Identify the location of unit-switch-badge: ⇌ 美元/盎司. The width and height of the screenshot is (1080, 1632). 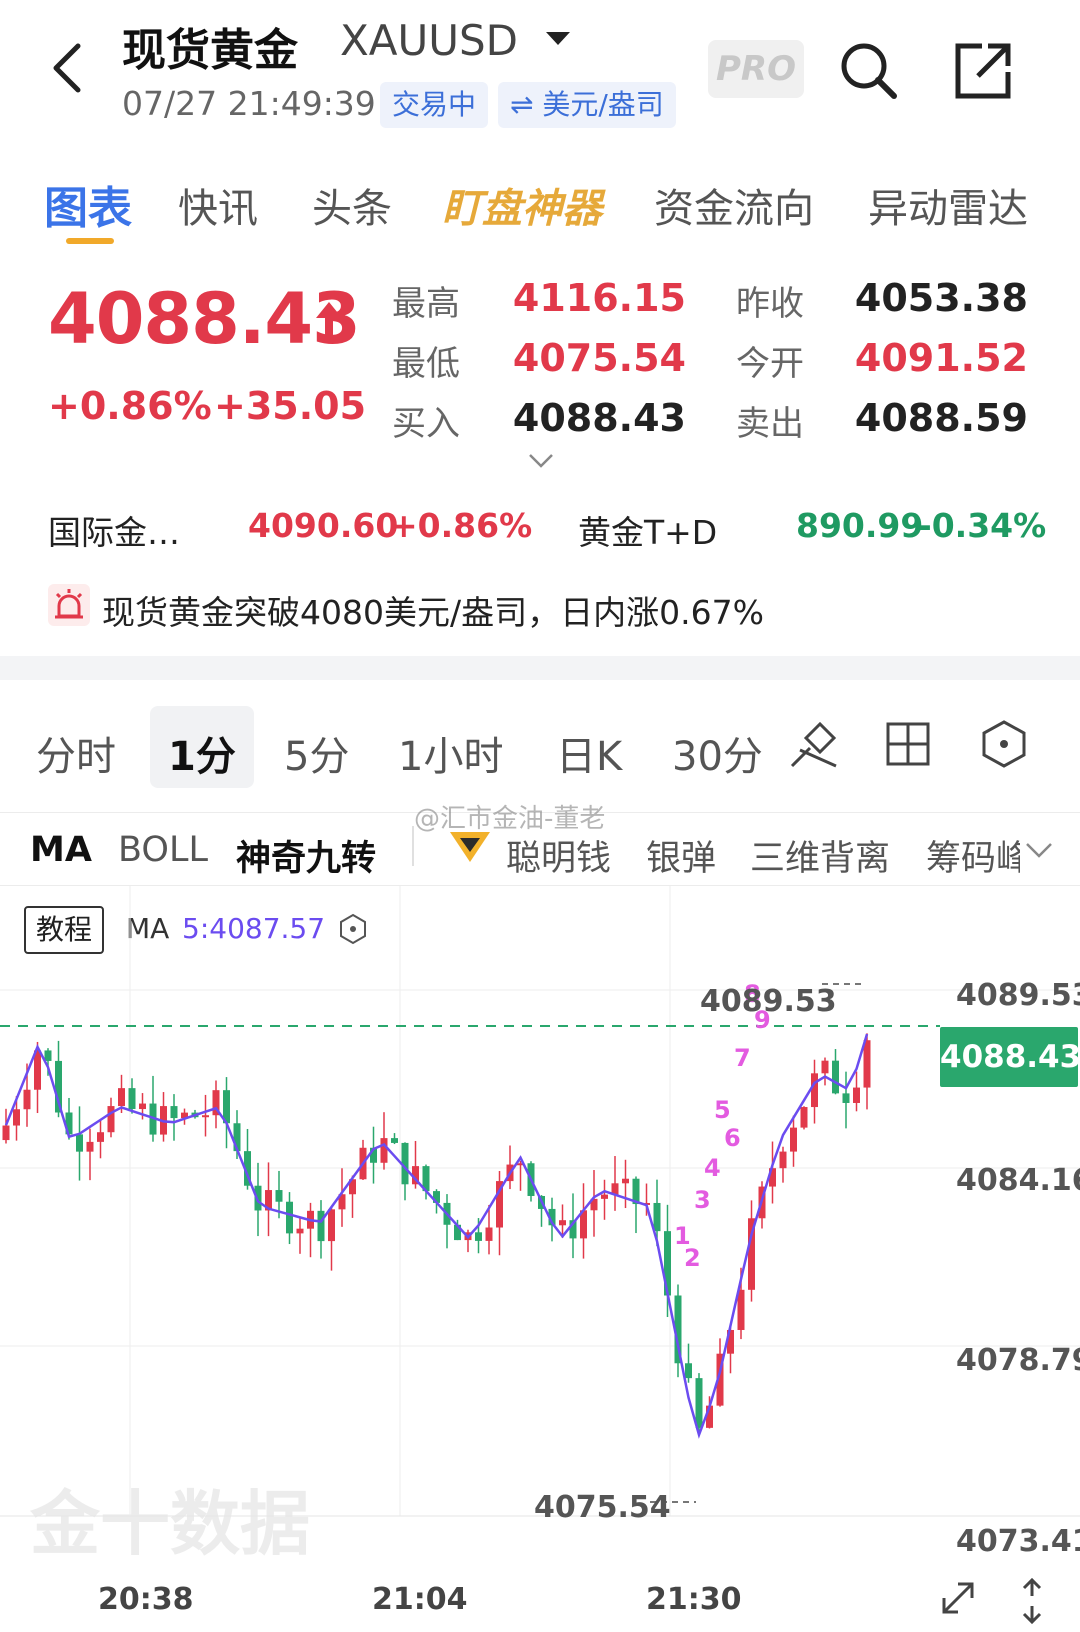
(587, 105).